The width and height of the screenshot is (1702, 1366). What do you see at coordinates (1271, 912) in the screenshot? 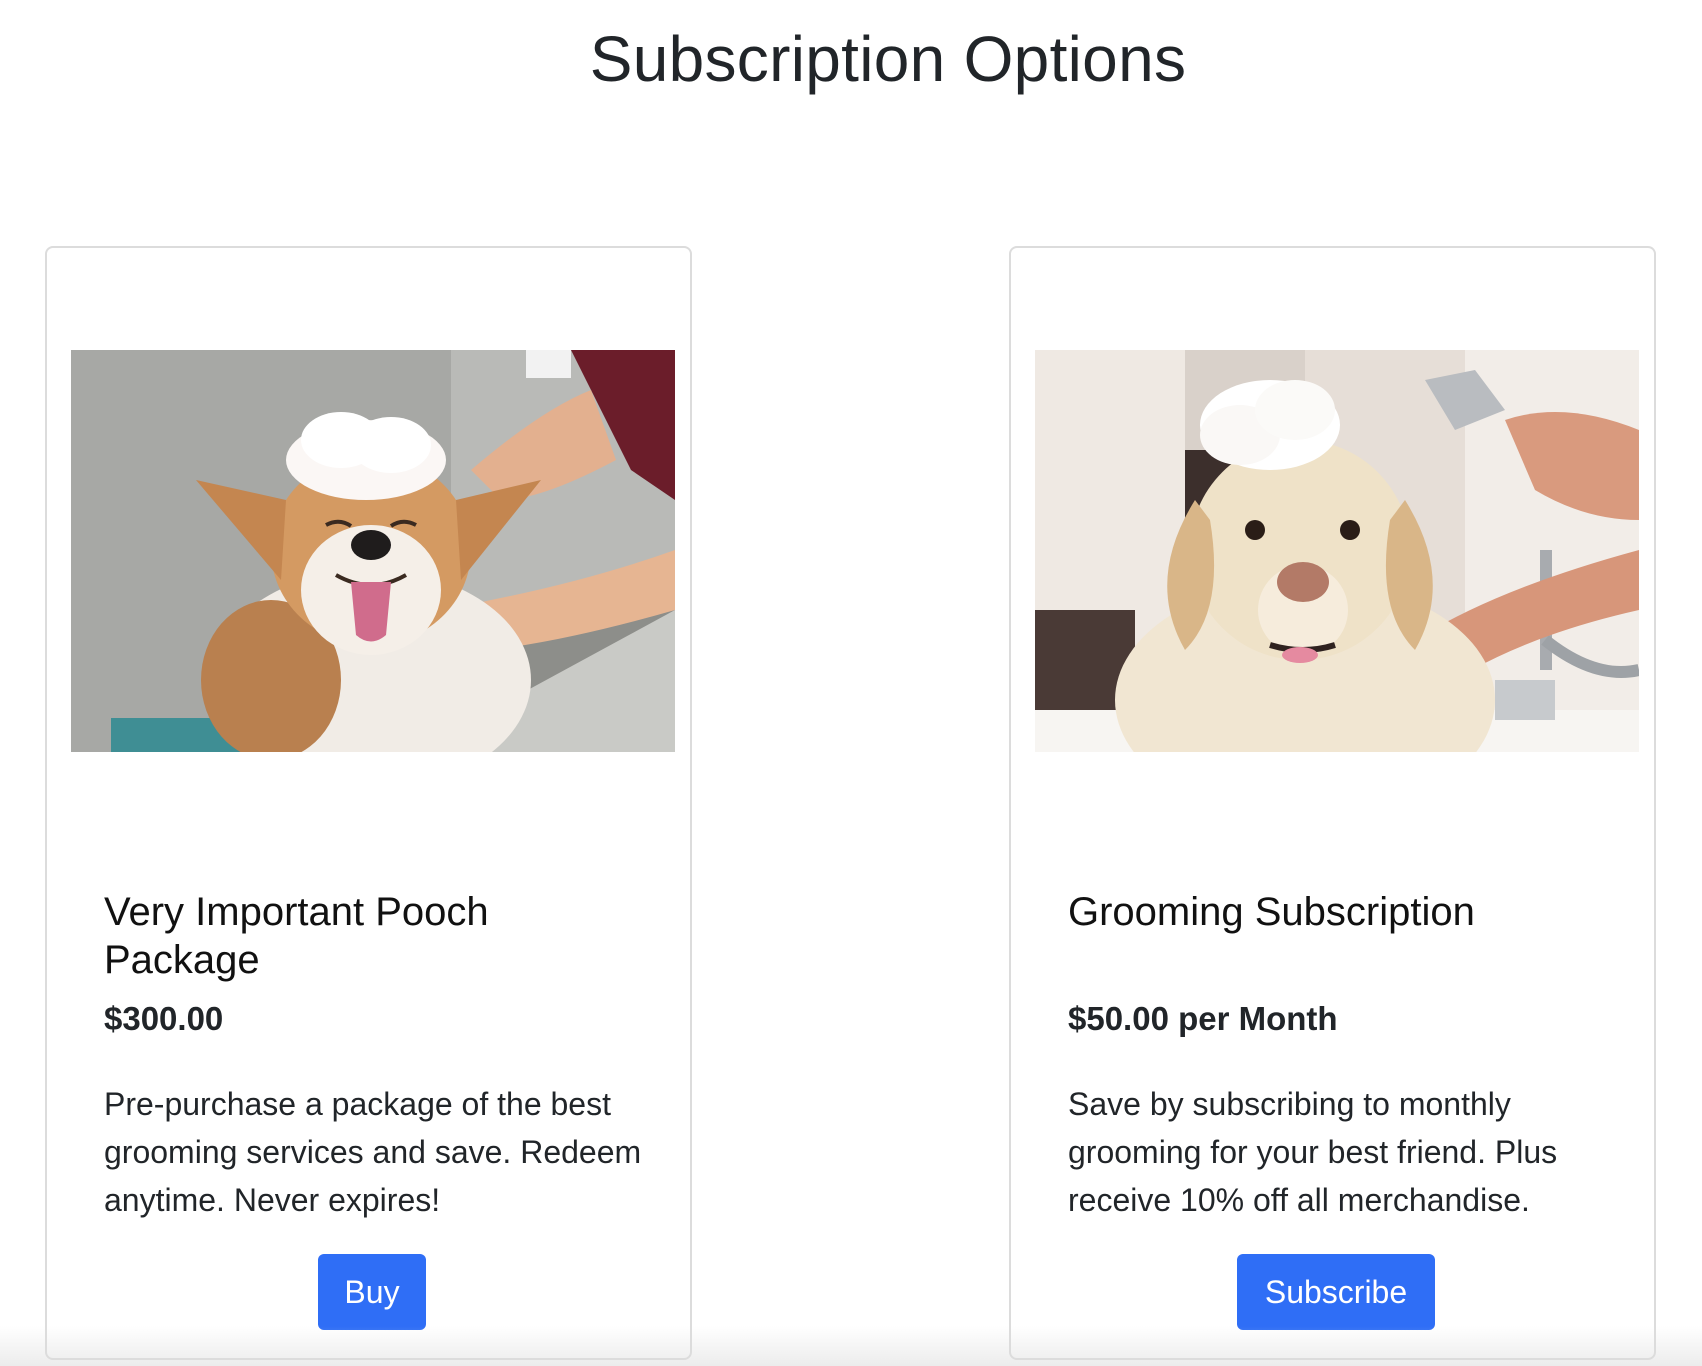
I see `card-title: Grooming Subscription` at bounding box center [1271, 912].